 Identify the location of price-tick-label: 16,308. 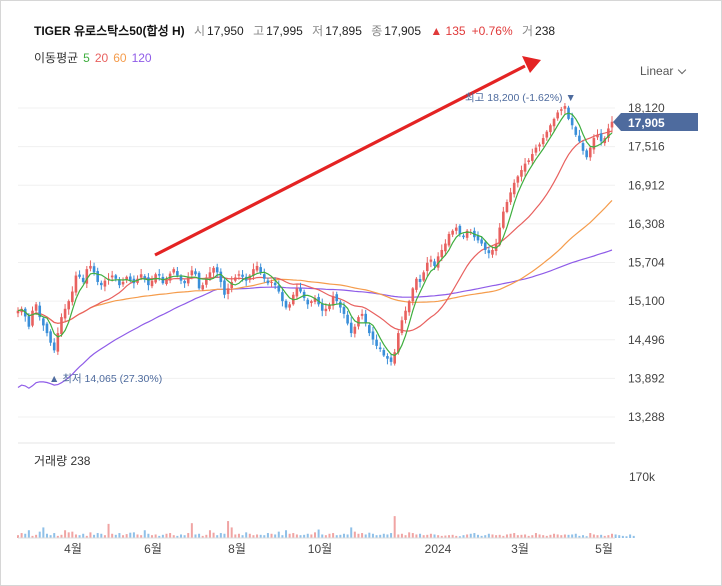
(646, 224).